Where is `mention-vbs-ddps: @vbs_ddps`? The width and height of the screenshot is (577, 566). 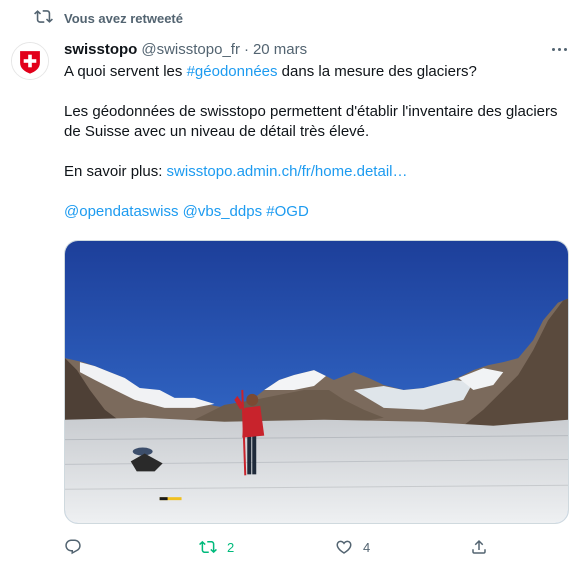 mention-vbs-ddps: @vbs_ddps is located at coordinates (222, 211).